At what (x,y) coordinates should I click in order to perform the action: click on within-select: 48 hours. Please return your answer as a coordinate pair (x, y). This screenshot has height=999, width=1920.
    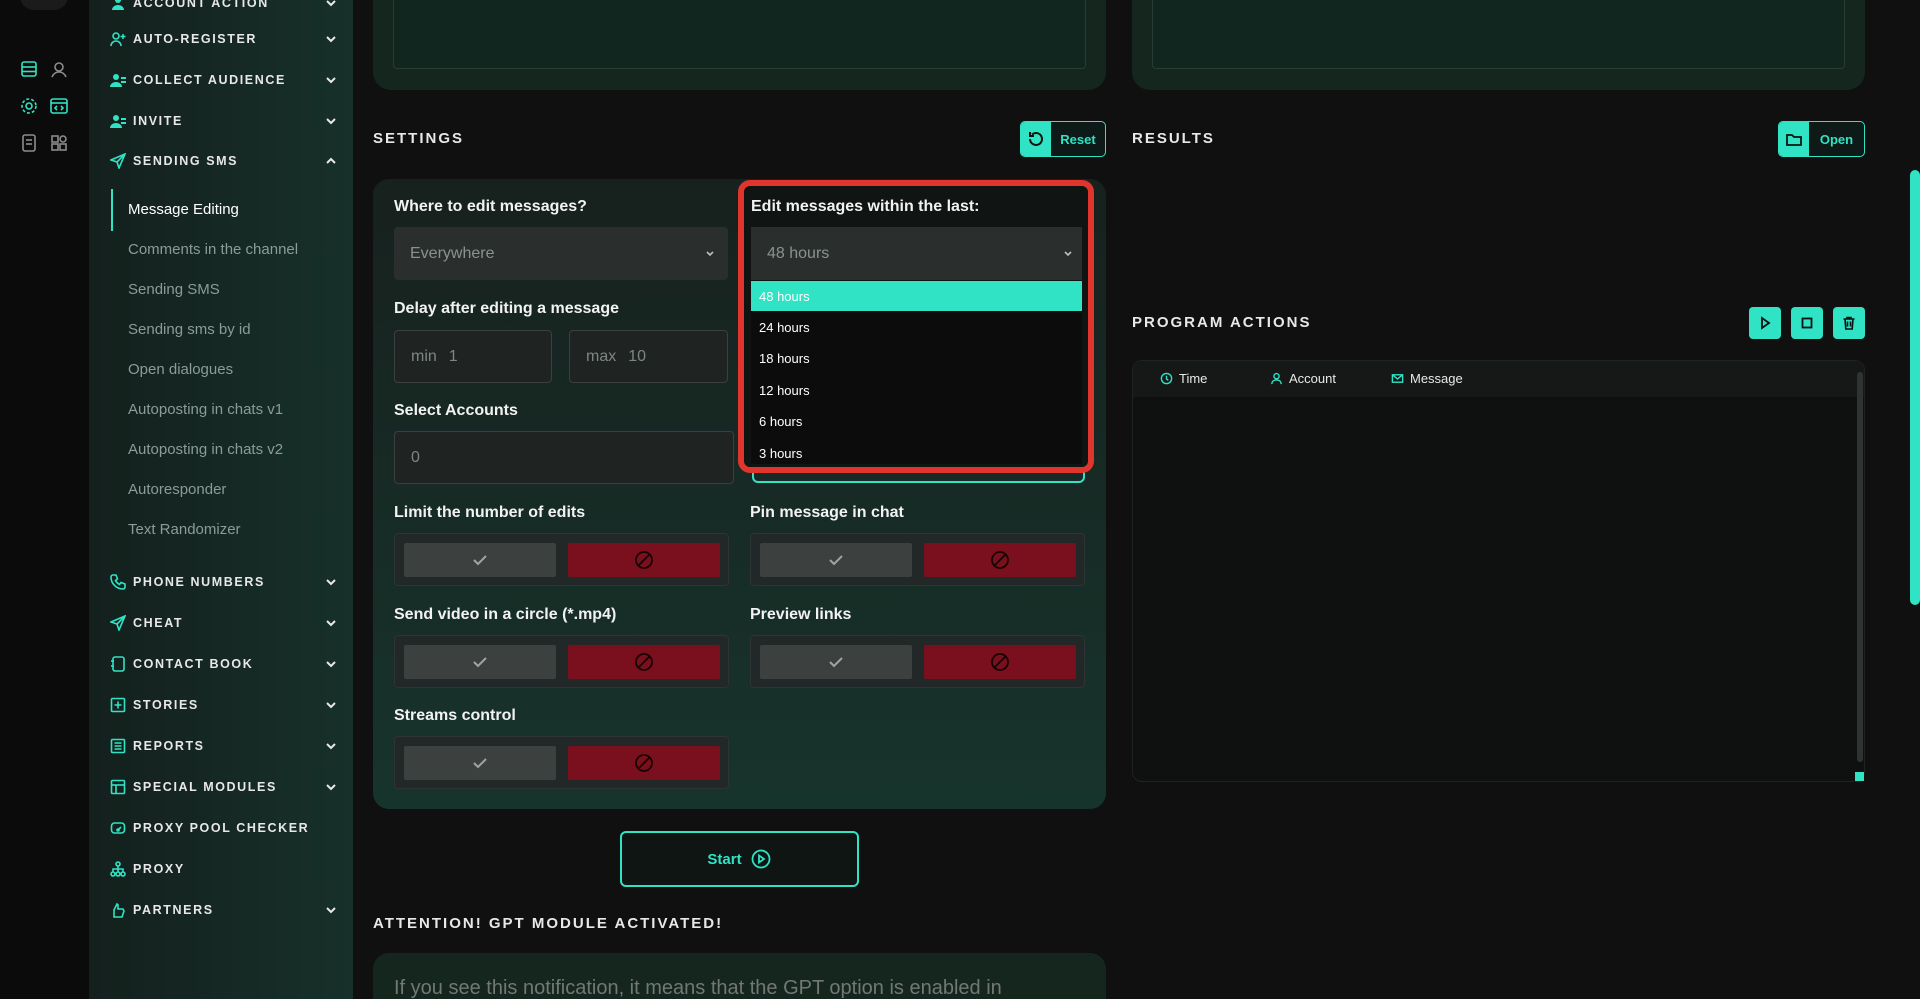
    Looking at the image, I should click on (916, 253).